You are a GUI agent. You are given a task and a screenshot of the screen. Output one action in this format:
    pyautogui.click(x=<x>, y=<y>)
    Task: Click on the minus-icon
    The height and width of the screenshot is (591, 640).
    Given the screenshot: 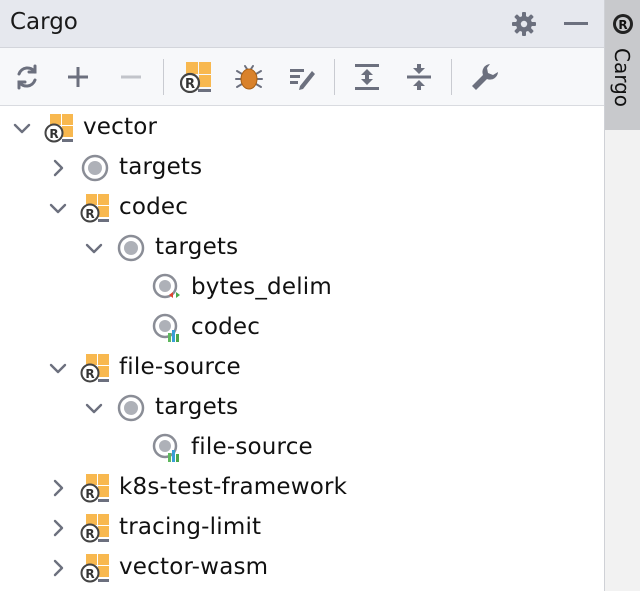 What is the action you would take?
    pyautogui.click(x=131, y=77)
    